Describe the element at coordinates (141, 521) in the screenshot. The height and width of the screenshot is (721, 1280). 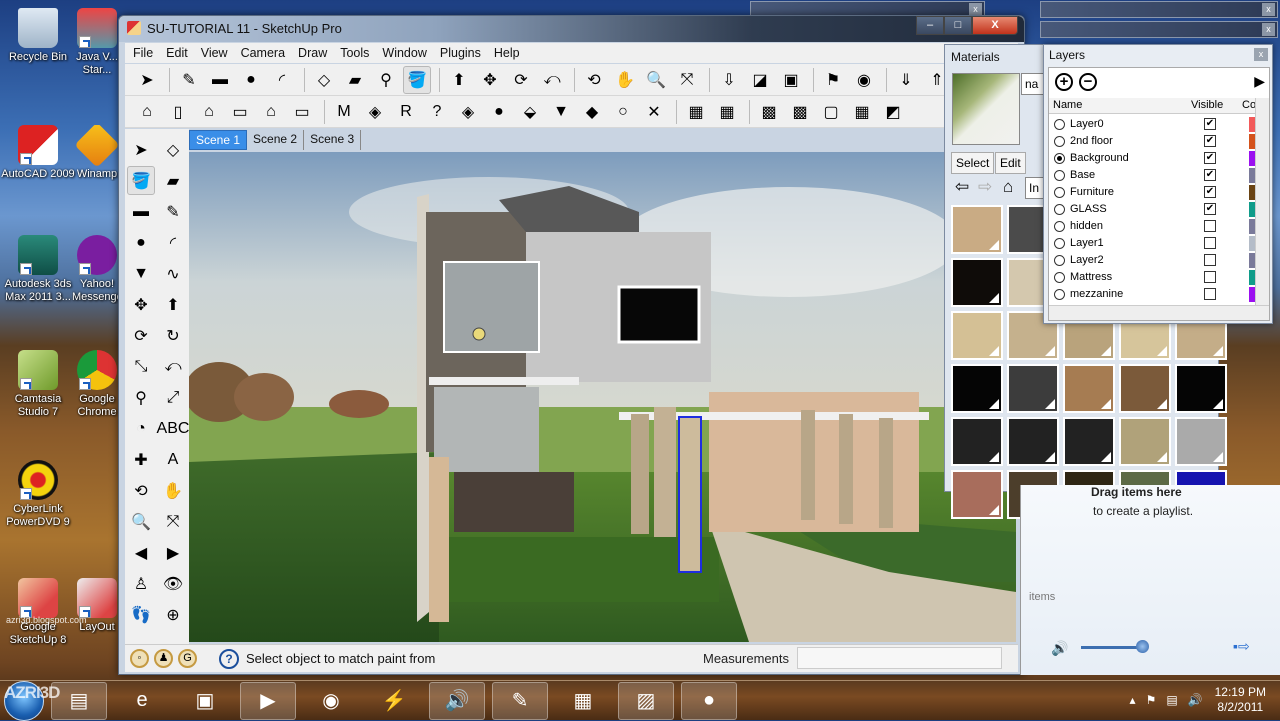
I see `zoom-tool: 🔍` at that location.